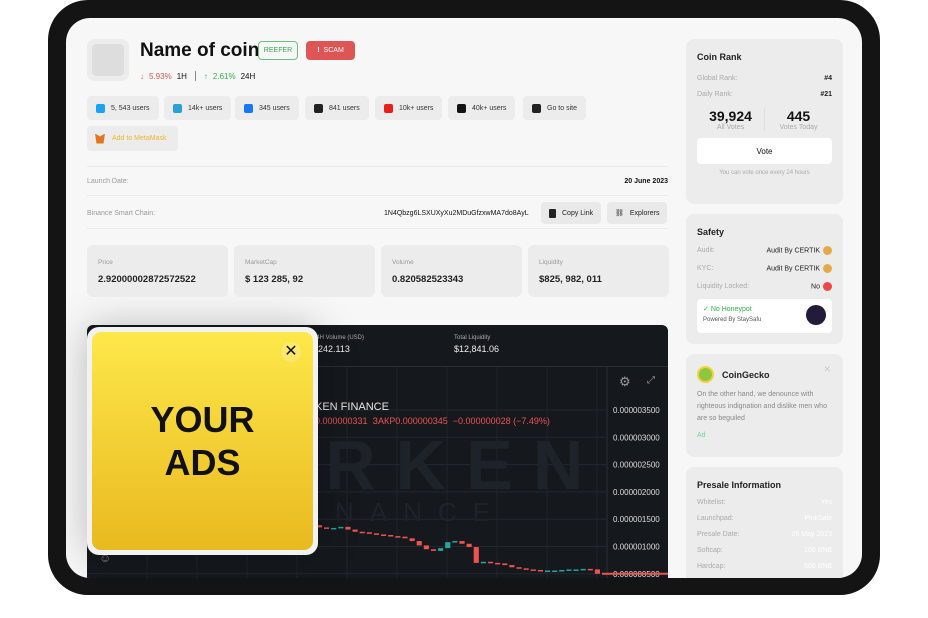  What do you see at coordinates (388, 108) in the screenshot?
I see `youtube-icon` at bounding box center [388, 108].